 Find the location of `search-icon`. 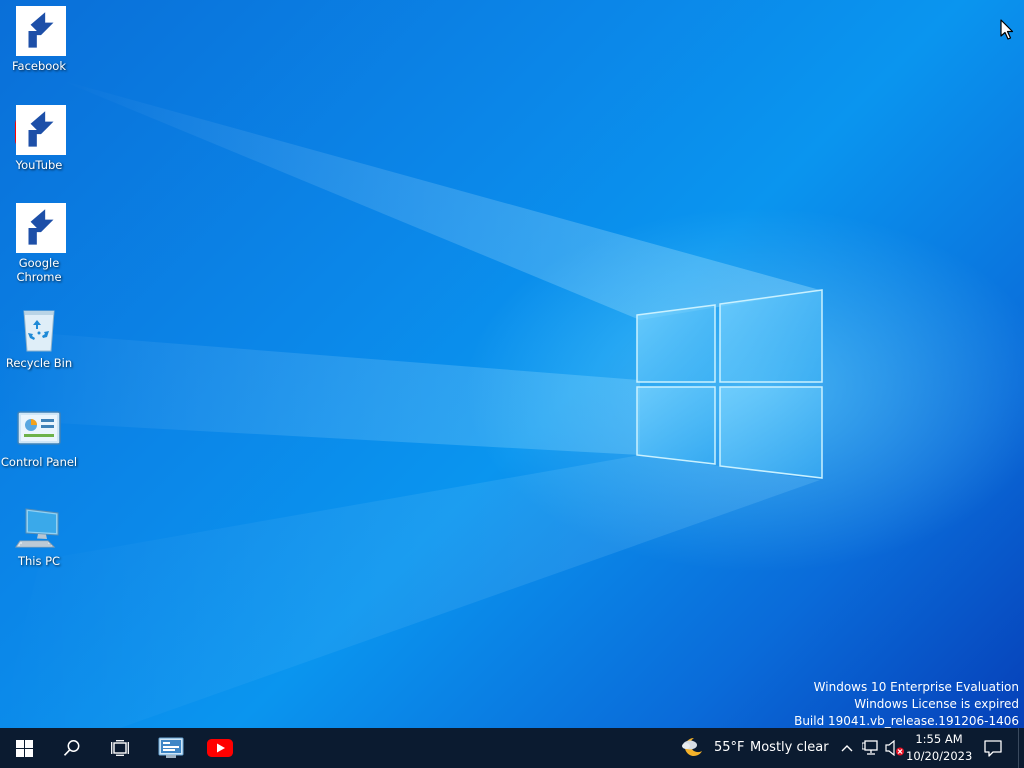

search-icon is located at coordinates (71, 748).